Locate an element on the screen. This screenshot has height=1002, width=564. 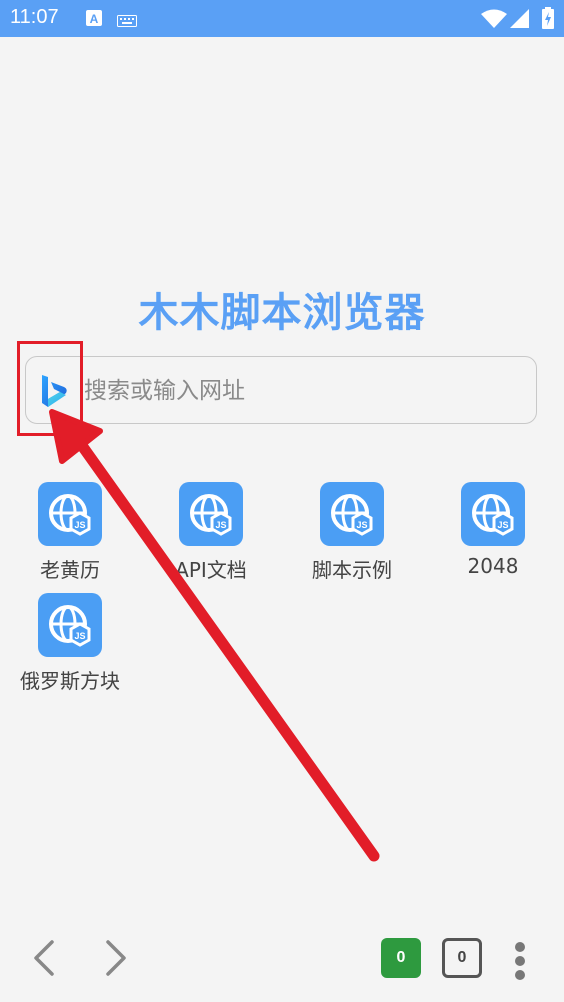
chevron-left-icon is located at coordinates (44, 958).